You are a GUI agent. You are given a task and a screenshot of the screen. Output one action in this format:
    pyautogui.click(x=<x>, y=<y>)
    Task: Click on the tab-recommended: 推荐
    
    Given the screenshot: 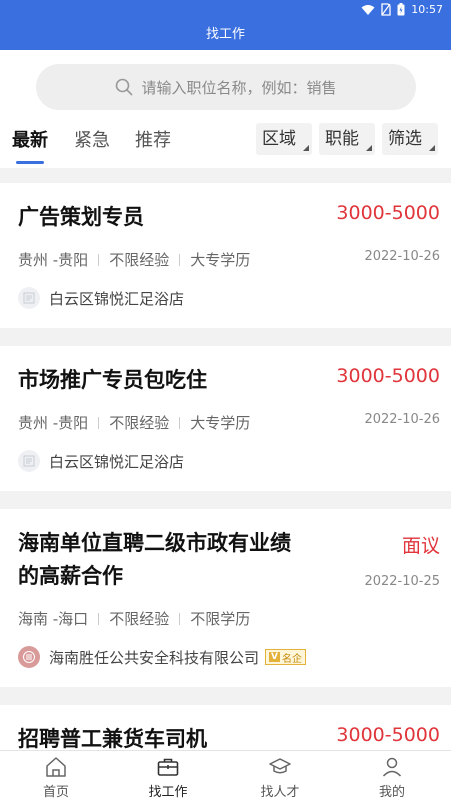 What is the action you would take?
    pyautogui.click(x=153, y=139)
    